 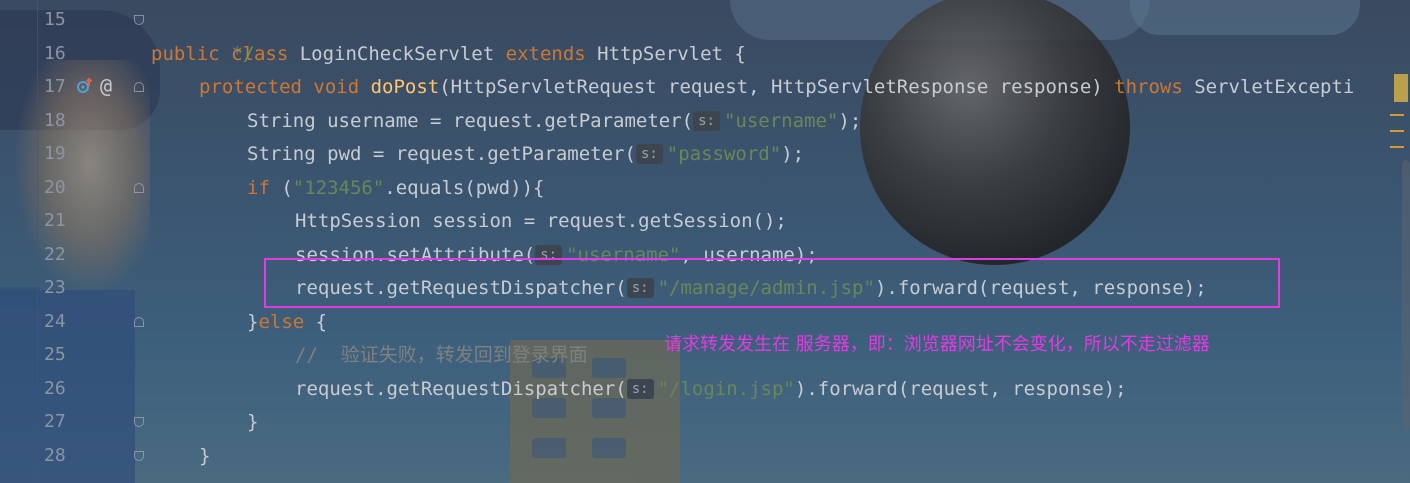 I want to click on code-line: if ("123456".equals(pwd)){, so click(x=395, y=188).